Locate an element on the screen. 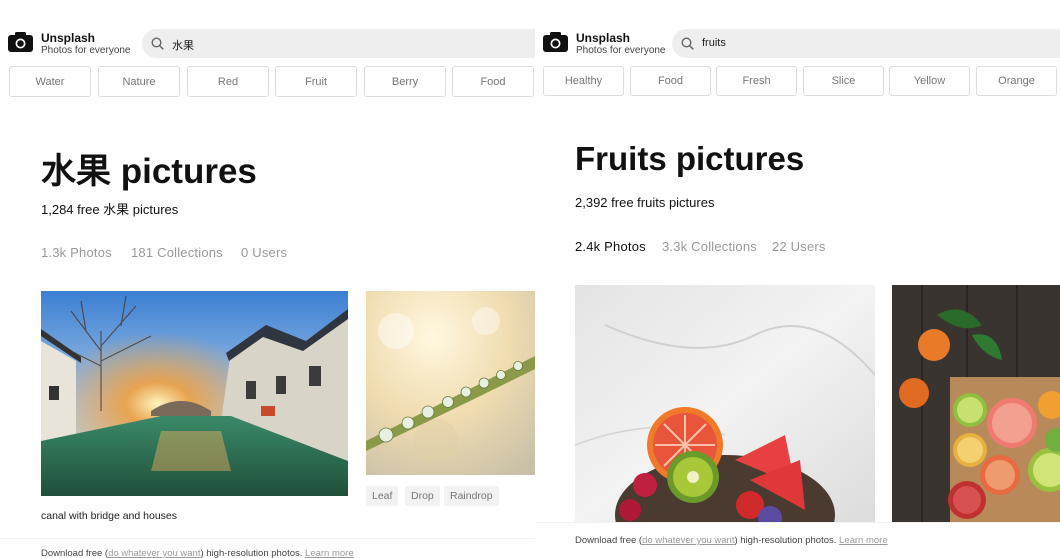  photo-tag-leaf: Leaf is located at coordinates (382, 496).